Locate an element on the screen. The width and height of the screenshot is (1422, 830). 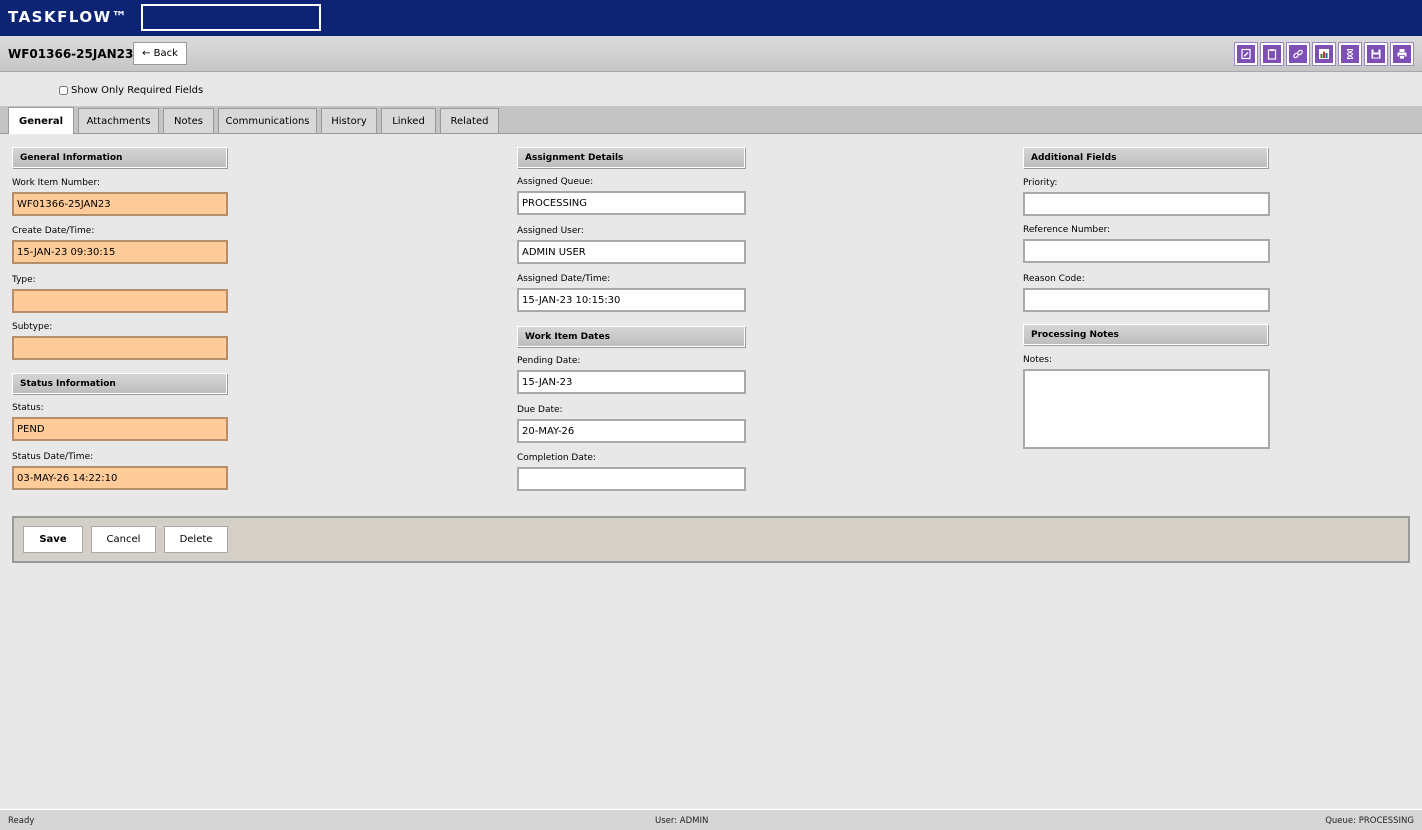
priority-field is located at coordinates (1146, 204).